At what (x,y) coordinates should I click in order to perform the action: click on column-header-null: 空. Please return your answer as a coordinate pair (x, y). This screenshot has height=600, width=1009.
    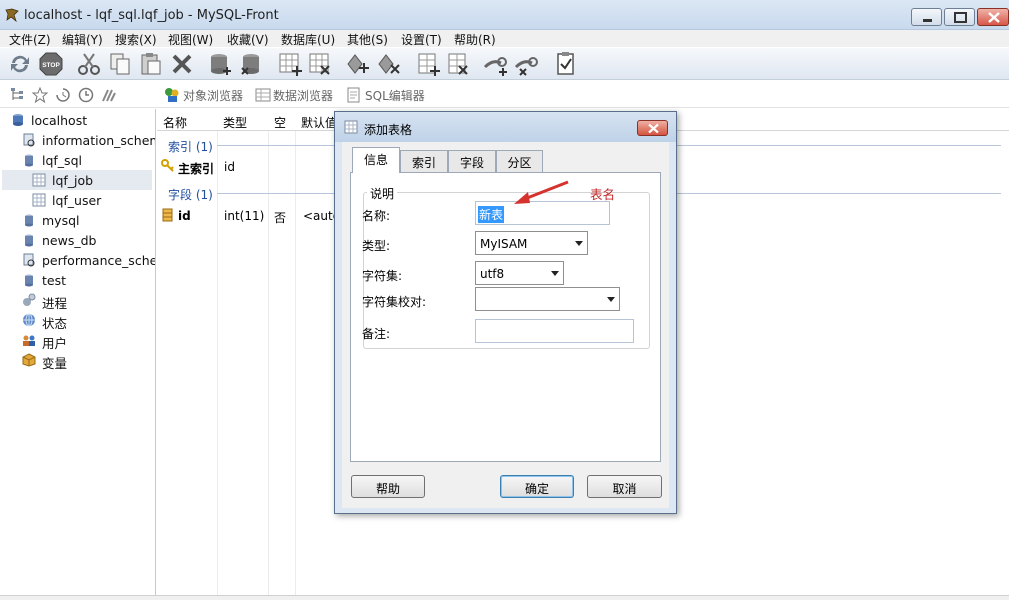
    Looking at the image, I should click on (280, 122).